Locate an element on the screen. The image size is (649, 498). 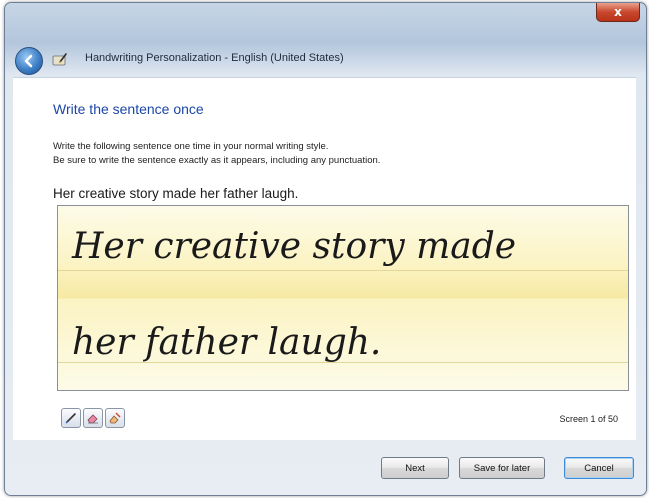
clear-tool-button is located at coordinates (115, 418).